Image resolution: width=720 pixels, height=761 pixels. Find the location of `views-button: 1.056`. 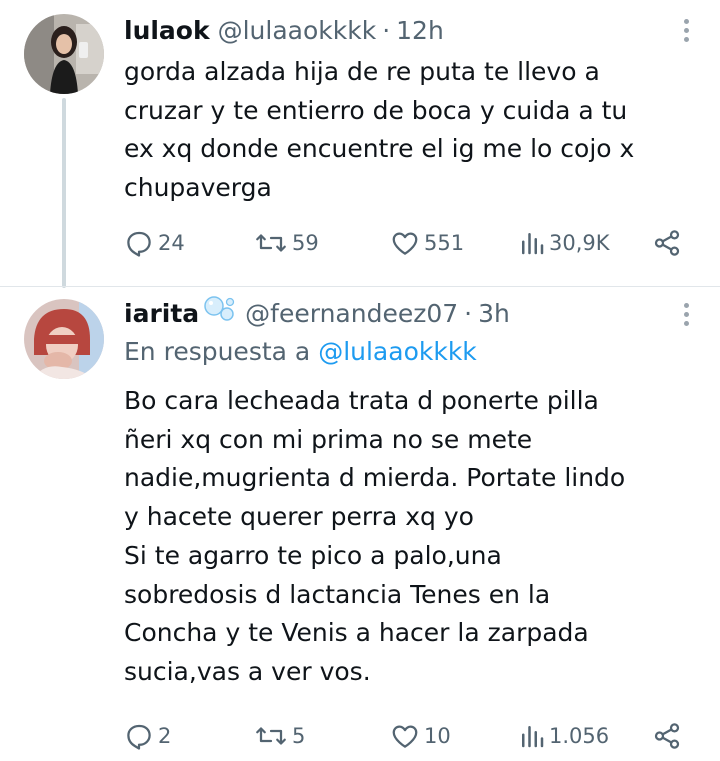

views-button: 1.056 is located at coordinates (564, 736).